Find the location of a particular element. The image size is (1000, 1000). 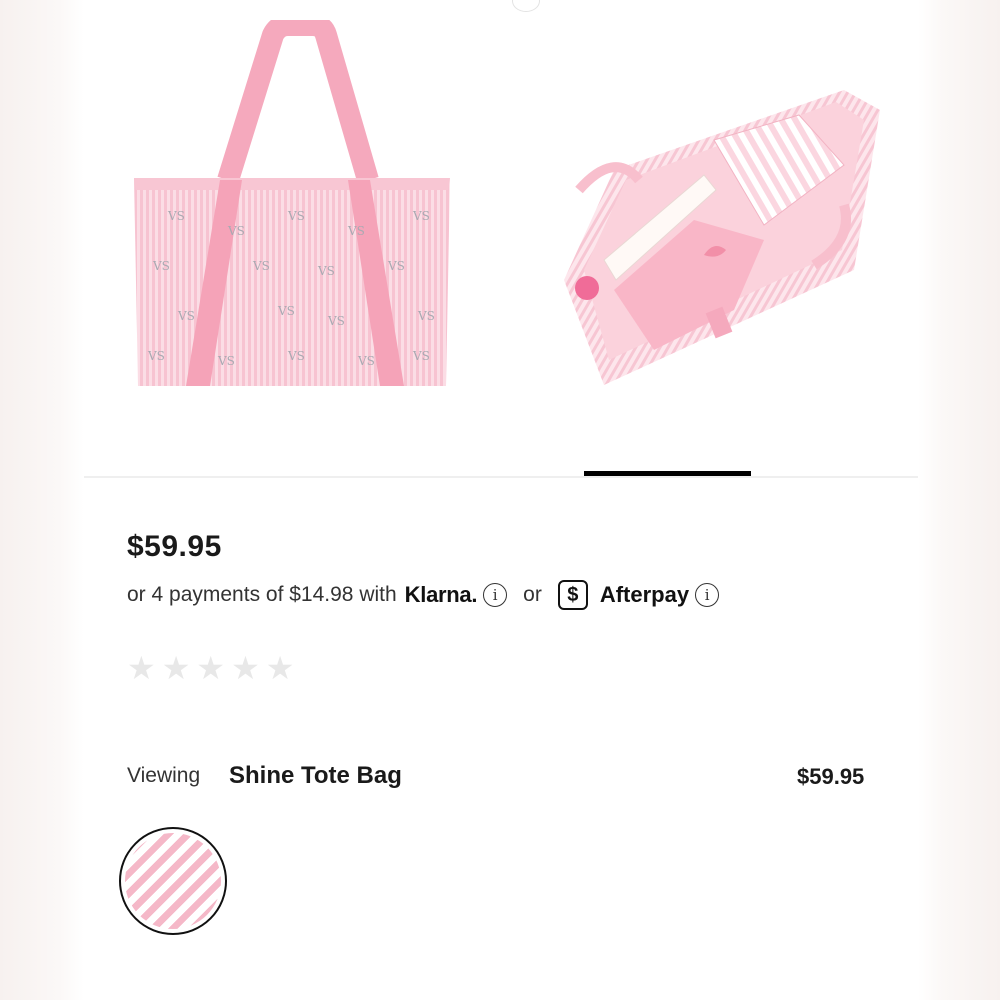

swatch-stripe-pattern is located at coordinates (173, 881).